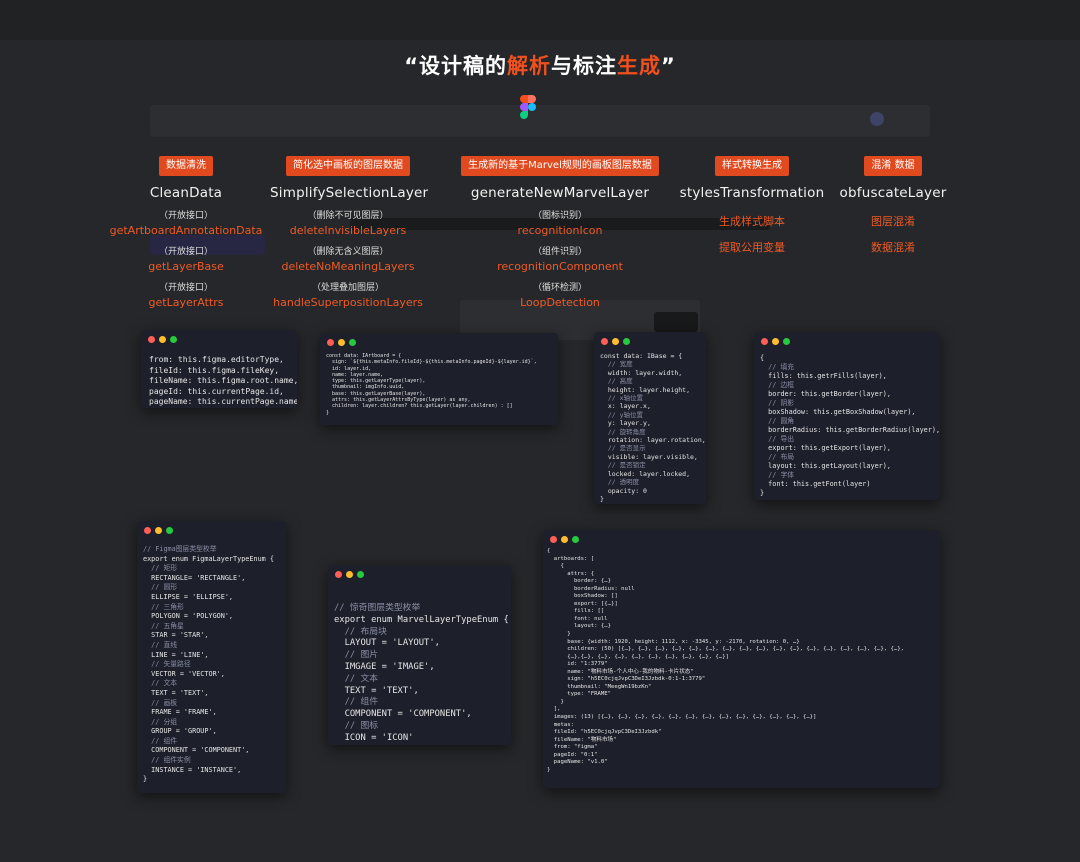  I want to click on code-line: export enum MarvelLayerTypeEnum {, so click(421, 619).